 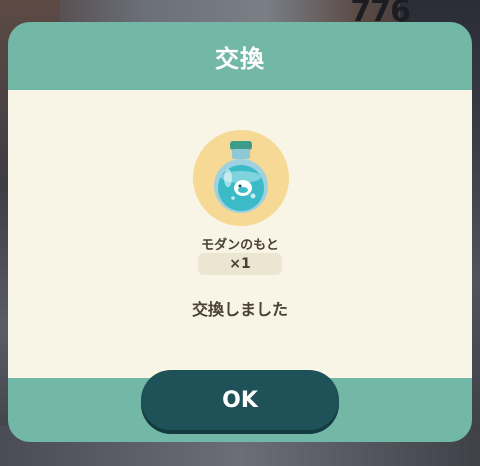 I want to click on item-quantity: ×1, so click(x=240, y=264).